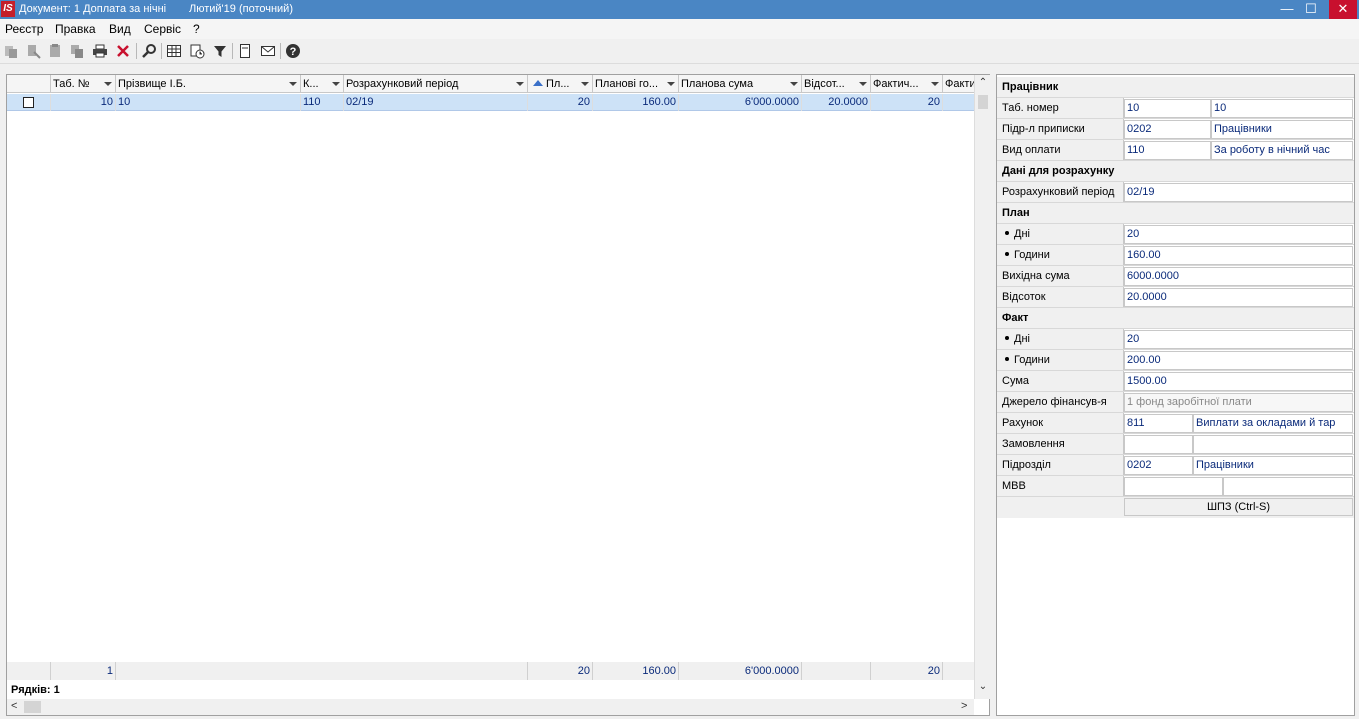 This screenshot has width=1359, height=719. I want to click on subdivision-code-input: 0202, so click(1158, 465).